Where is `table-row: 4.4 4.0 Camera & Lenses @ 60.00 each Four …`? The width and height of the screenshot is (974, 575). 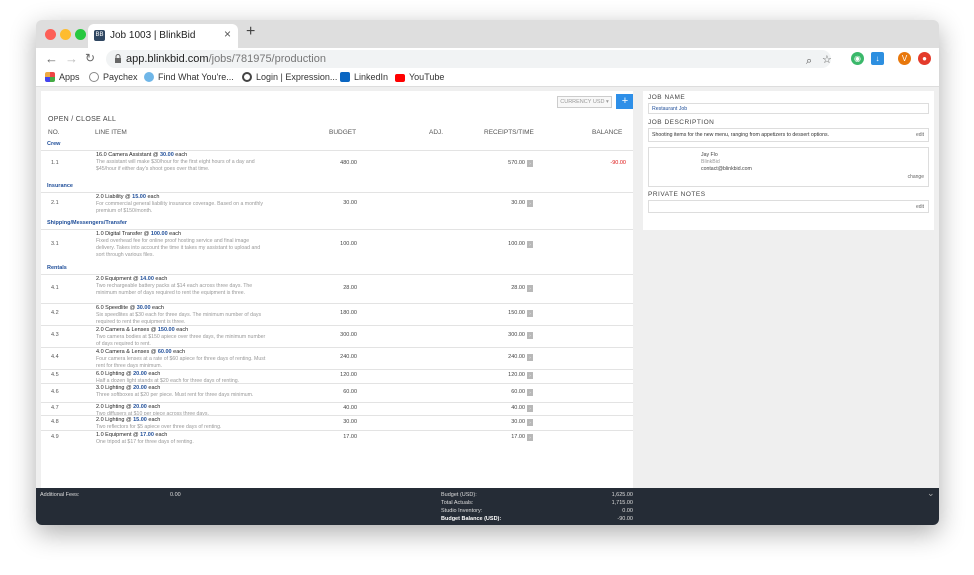
table-row: 4.4 4.0 Camera & Lenses @ 60.00 each Four … is located at coordinates (337, 358).